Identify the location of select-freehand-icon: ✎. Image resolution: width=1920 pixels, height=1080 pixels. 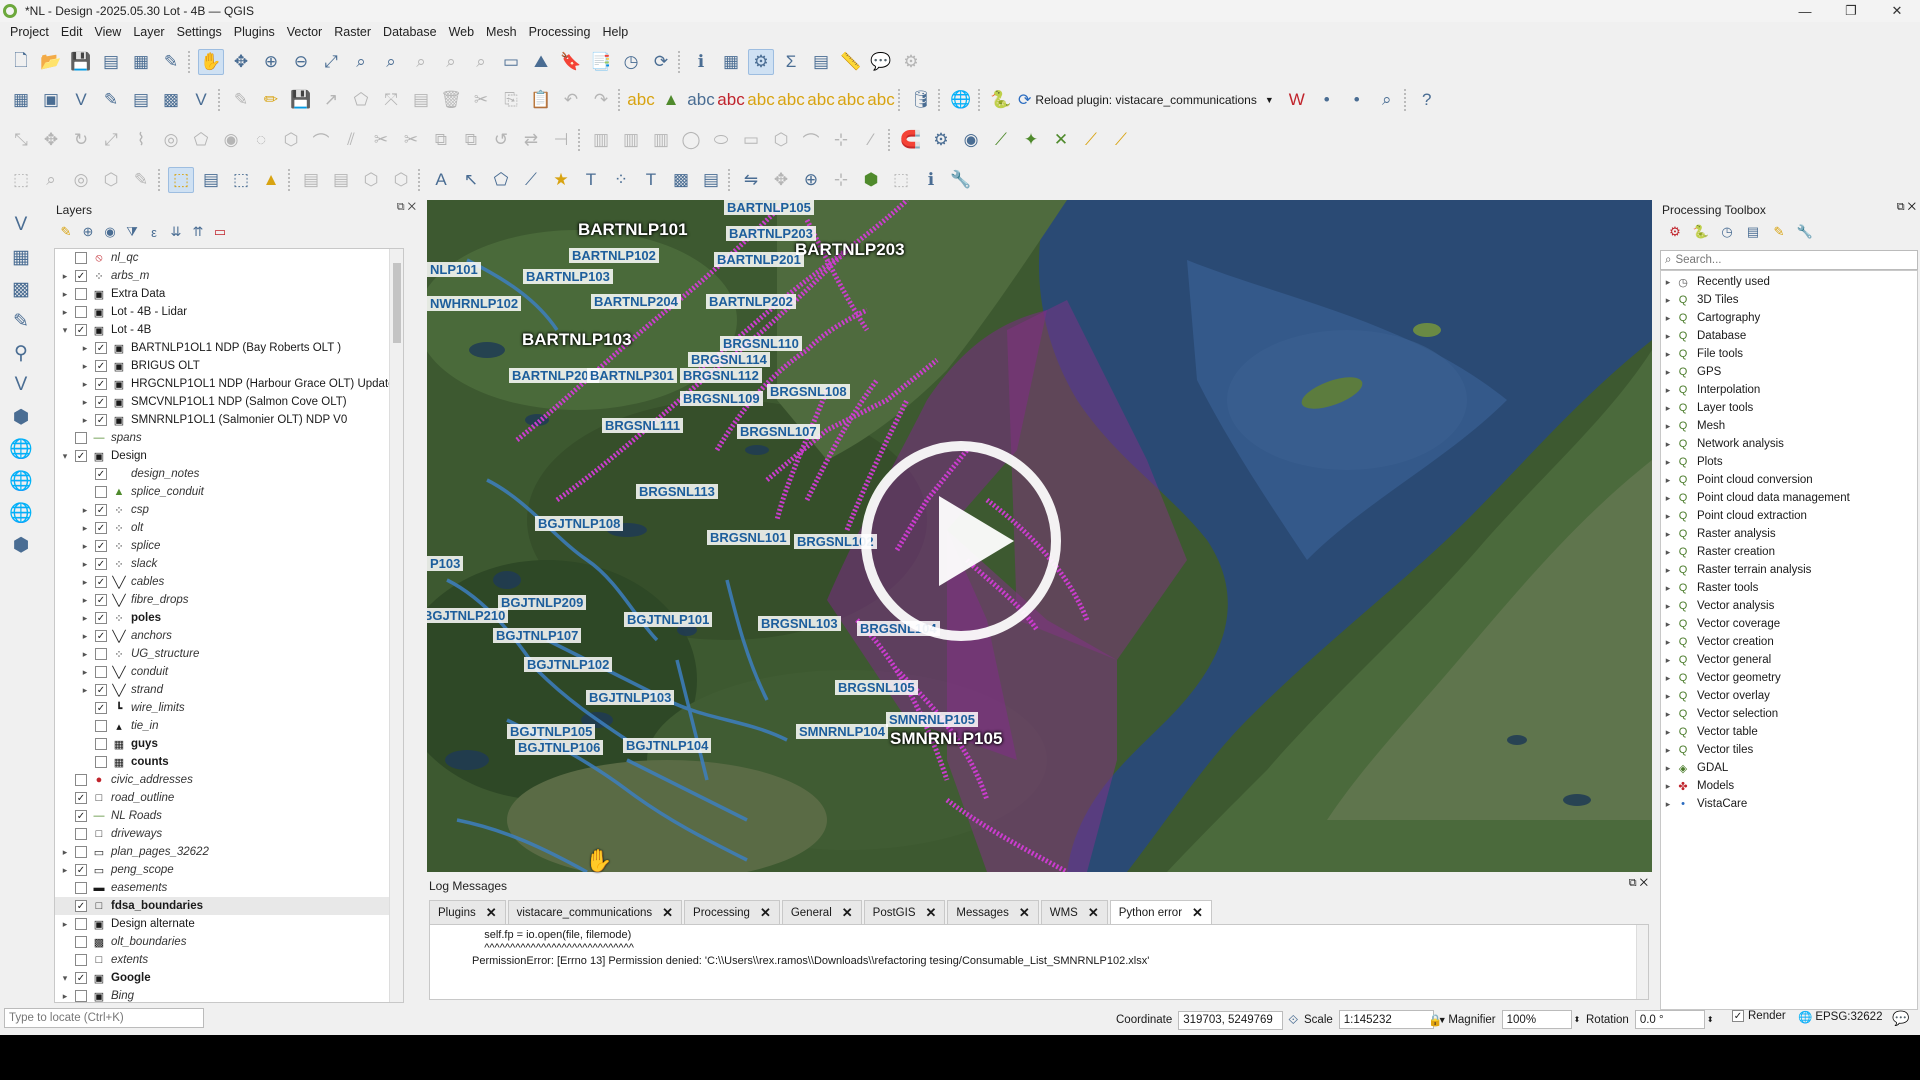
(141, 180).